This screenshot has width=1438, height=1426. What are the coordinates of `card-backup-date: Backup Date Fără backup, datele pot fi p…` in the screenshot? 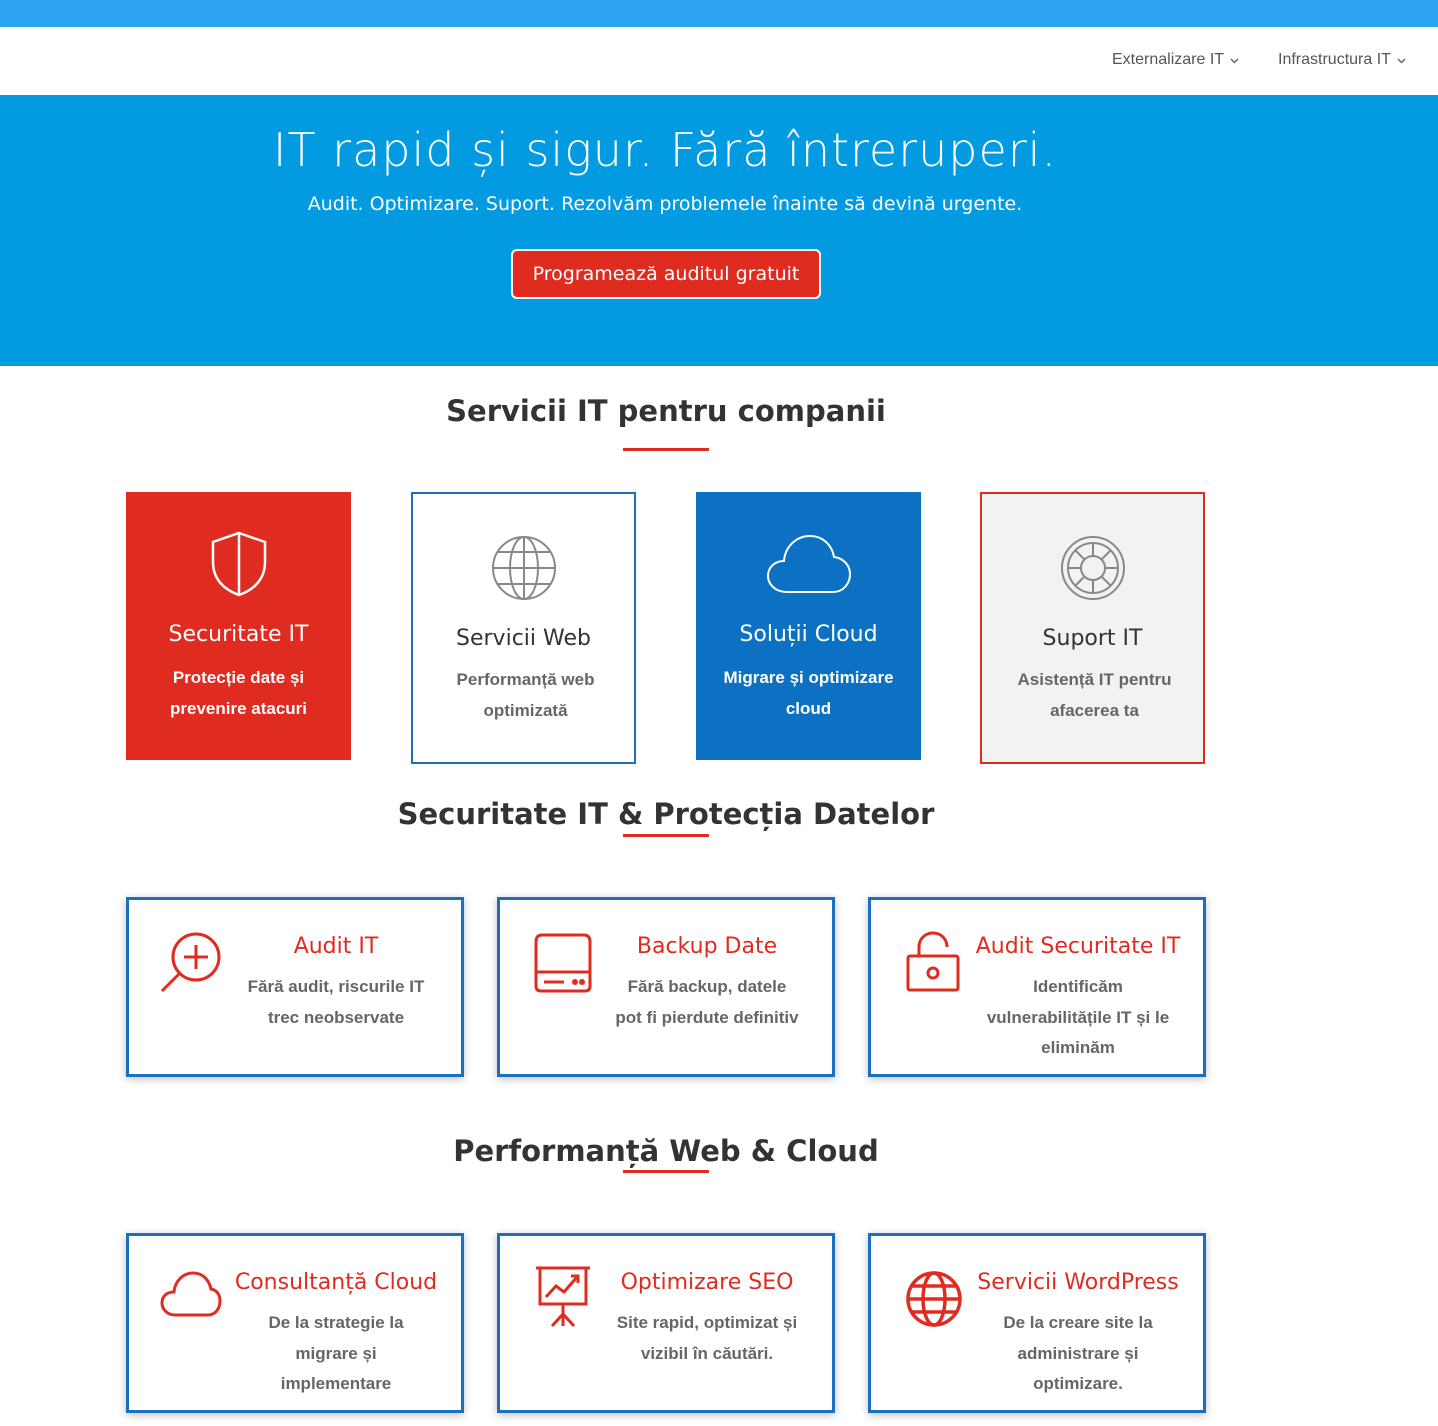 It's located at (666, 987).